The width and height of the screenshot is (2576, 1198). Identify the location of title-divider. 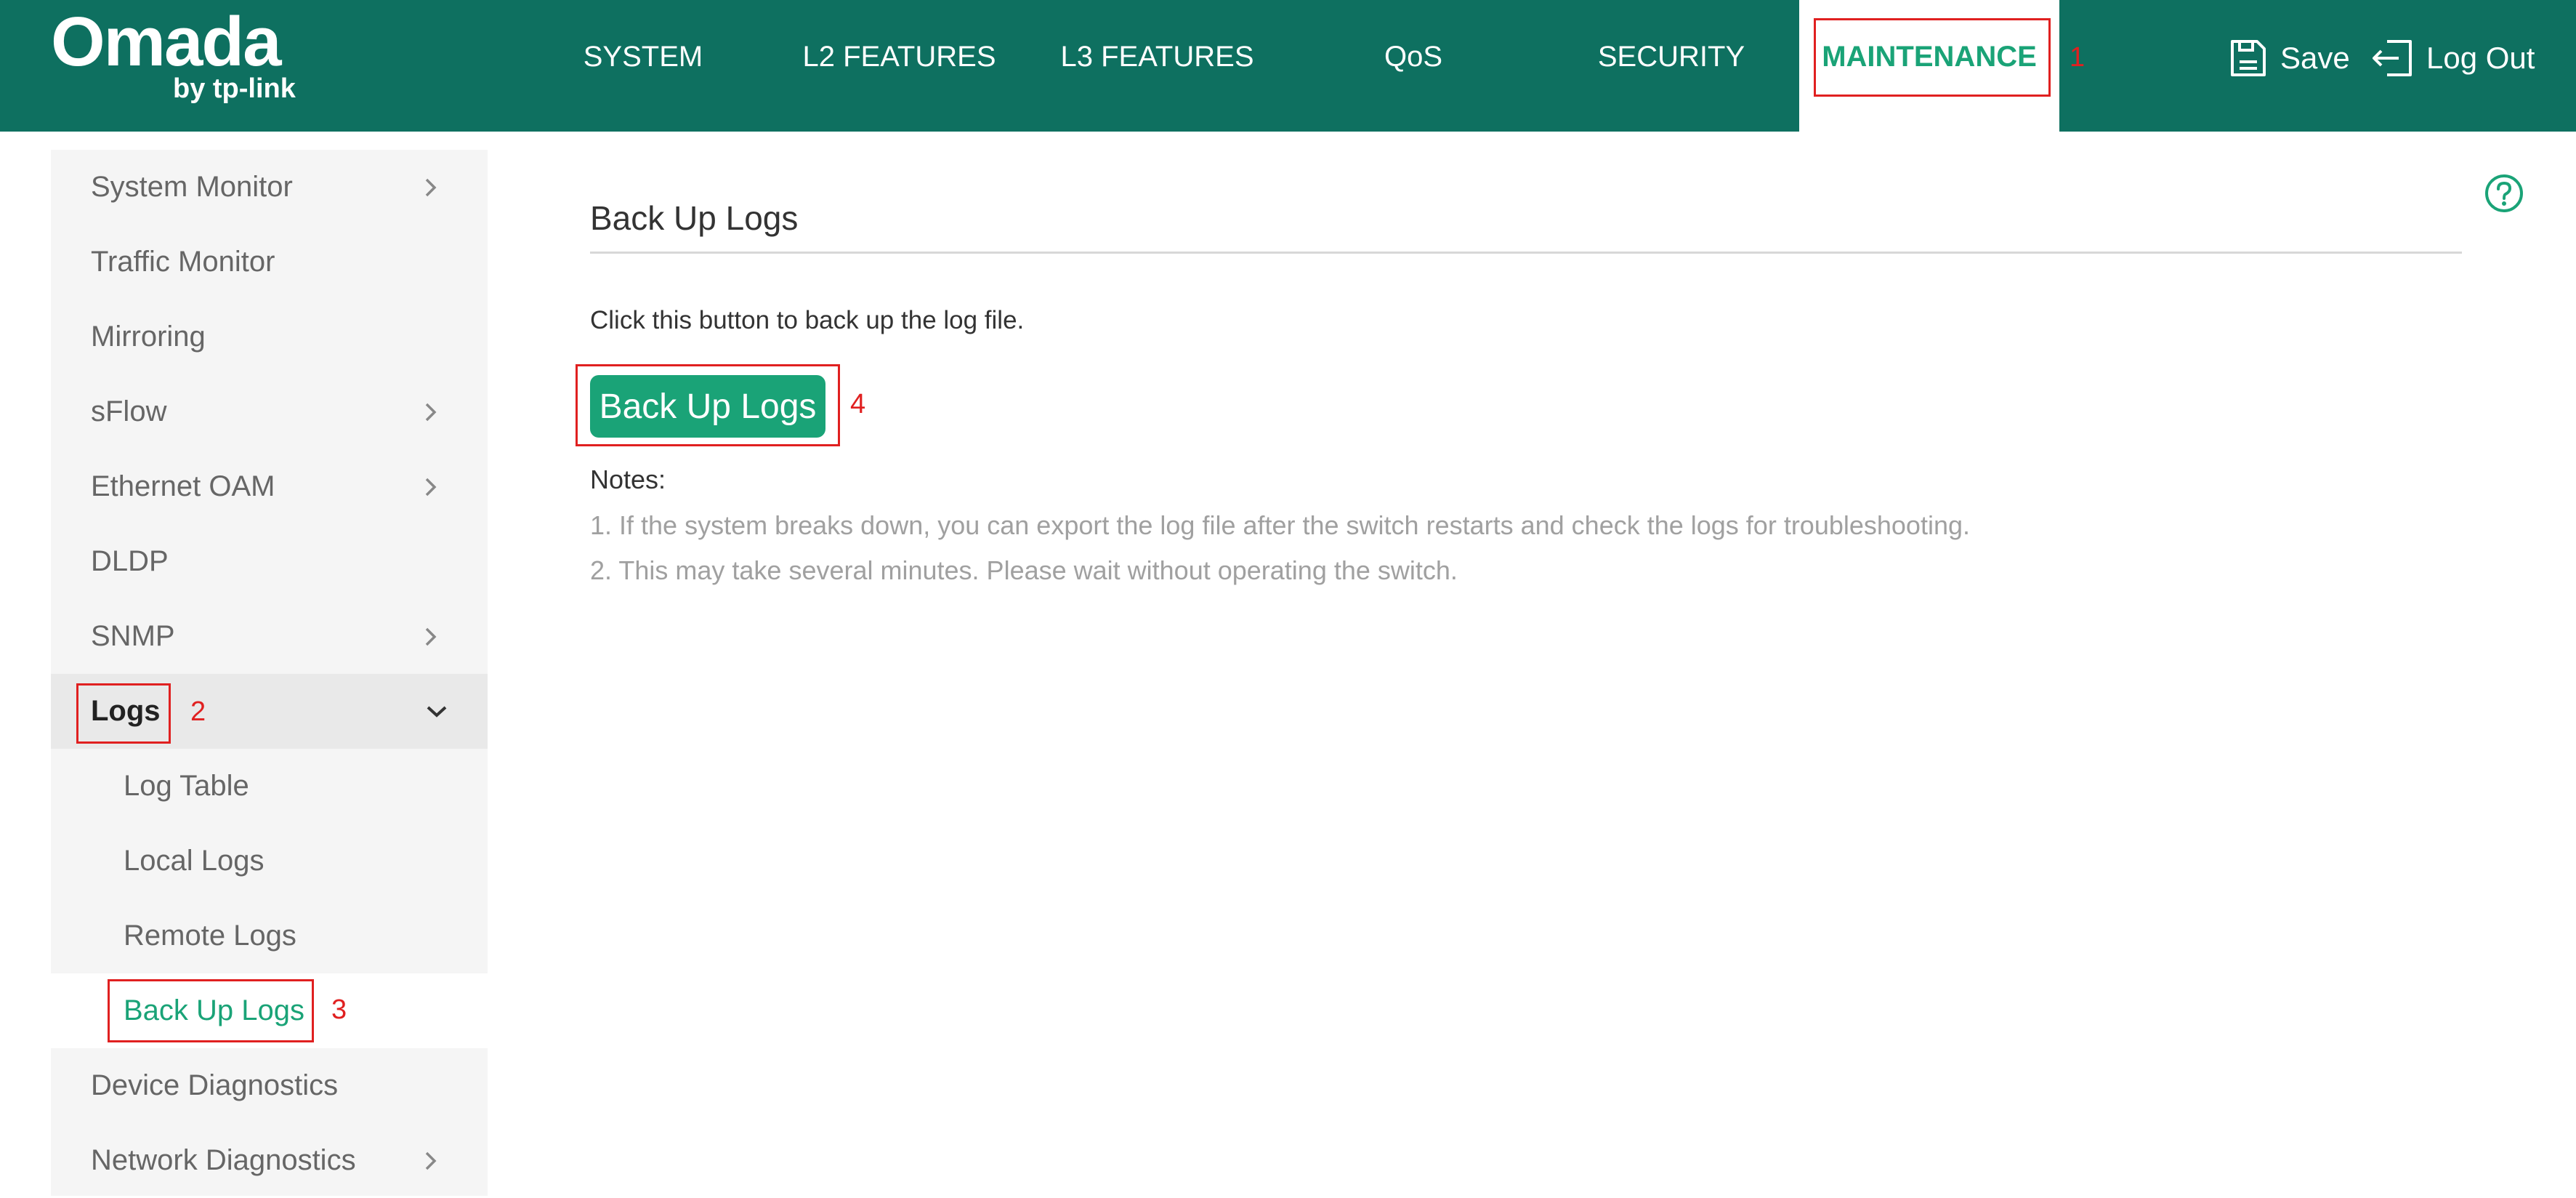
(1526, 253).